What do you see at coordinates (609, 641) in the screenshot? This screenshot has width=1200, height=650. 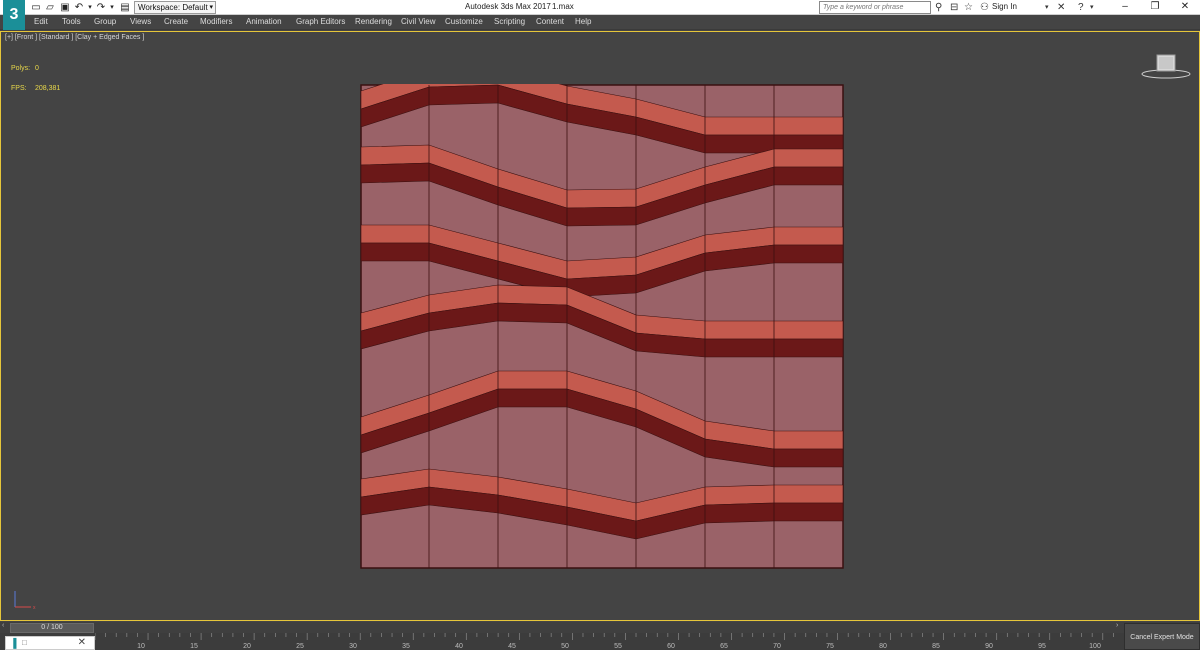 I see `track-bar-ticks: 10 15 20 25 30 35 40 45 50 55 60 65 70 75 80 85 90 95 100` at bounding box center [609, 641].